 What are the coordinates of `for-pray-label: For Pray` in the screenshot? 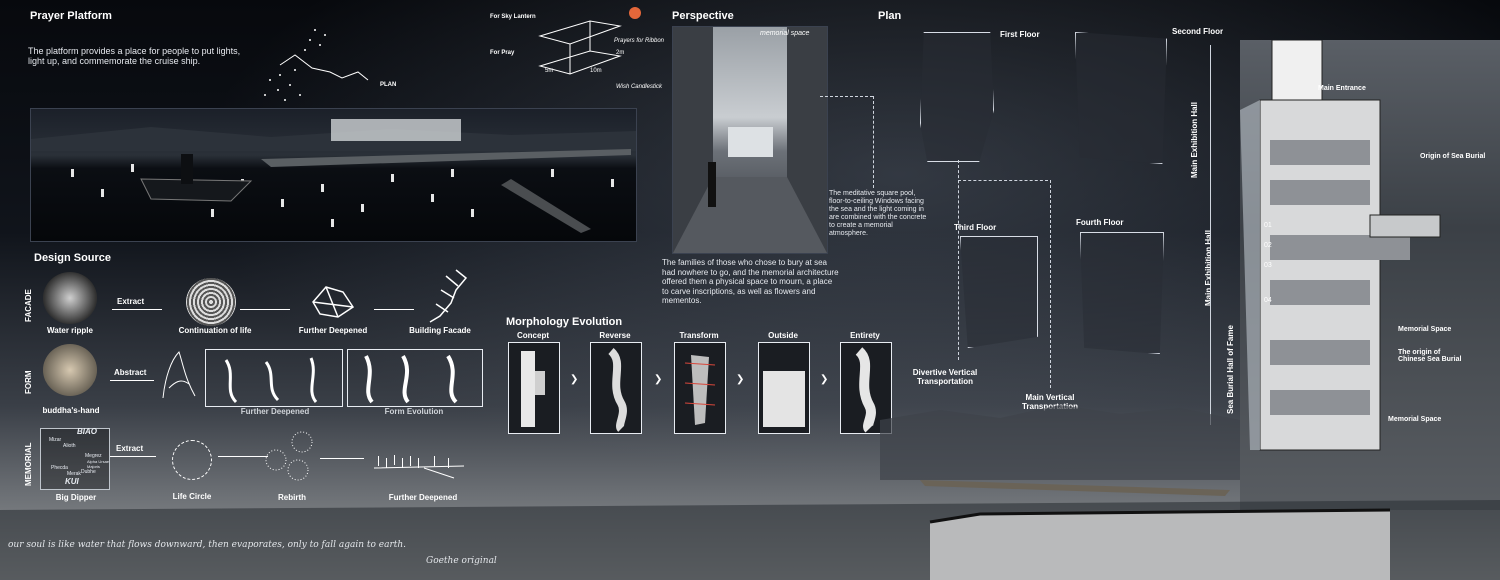 It's located at (502, 53).